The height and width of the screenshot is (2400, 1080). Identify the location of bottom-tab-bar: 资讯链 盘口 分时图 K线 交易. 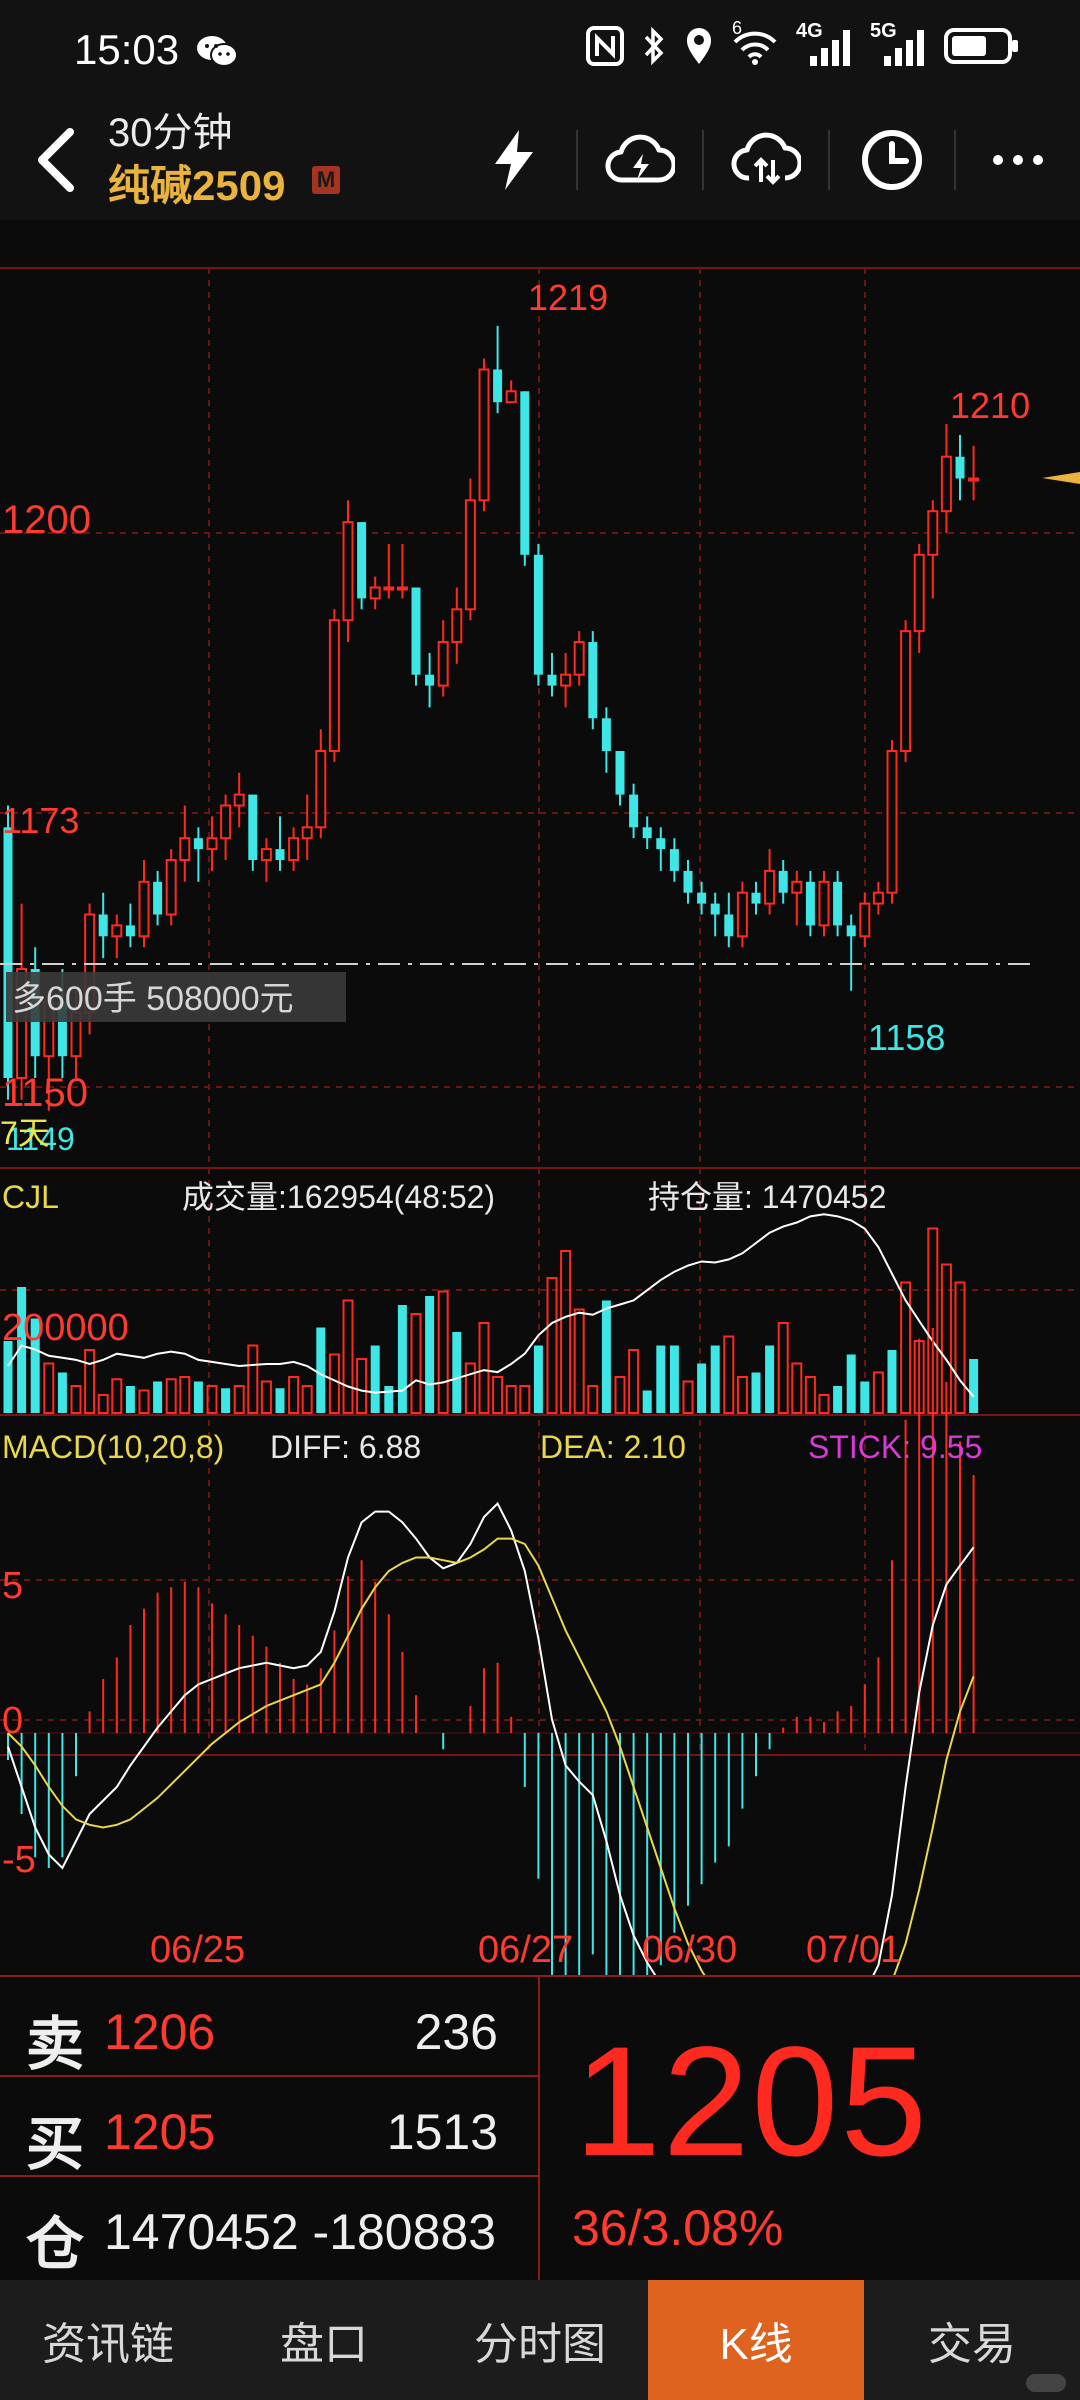
(540, 2340).